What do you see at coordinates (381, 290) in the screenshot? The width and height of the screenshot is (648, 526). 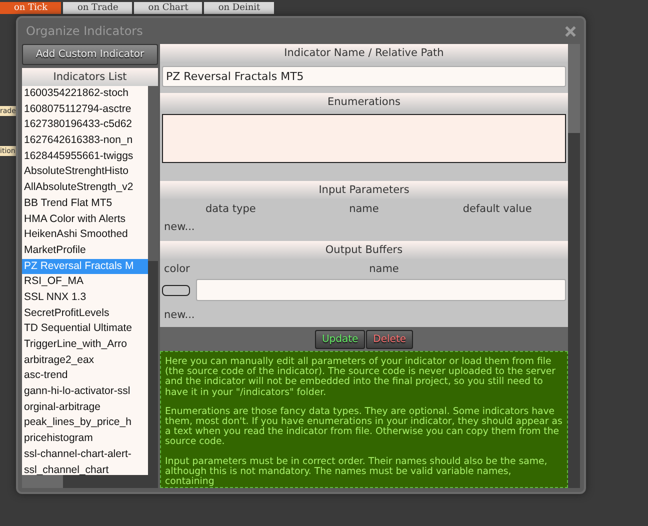 I see `buffer-name-field` at bounding box center [381, 290].